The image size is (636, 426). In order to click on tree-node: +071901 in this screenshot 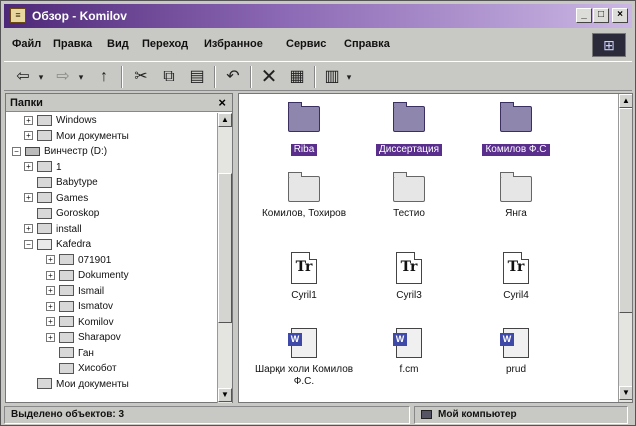, I will do `click(78, 260)`.